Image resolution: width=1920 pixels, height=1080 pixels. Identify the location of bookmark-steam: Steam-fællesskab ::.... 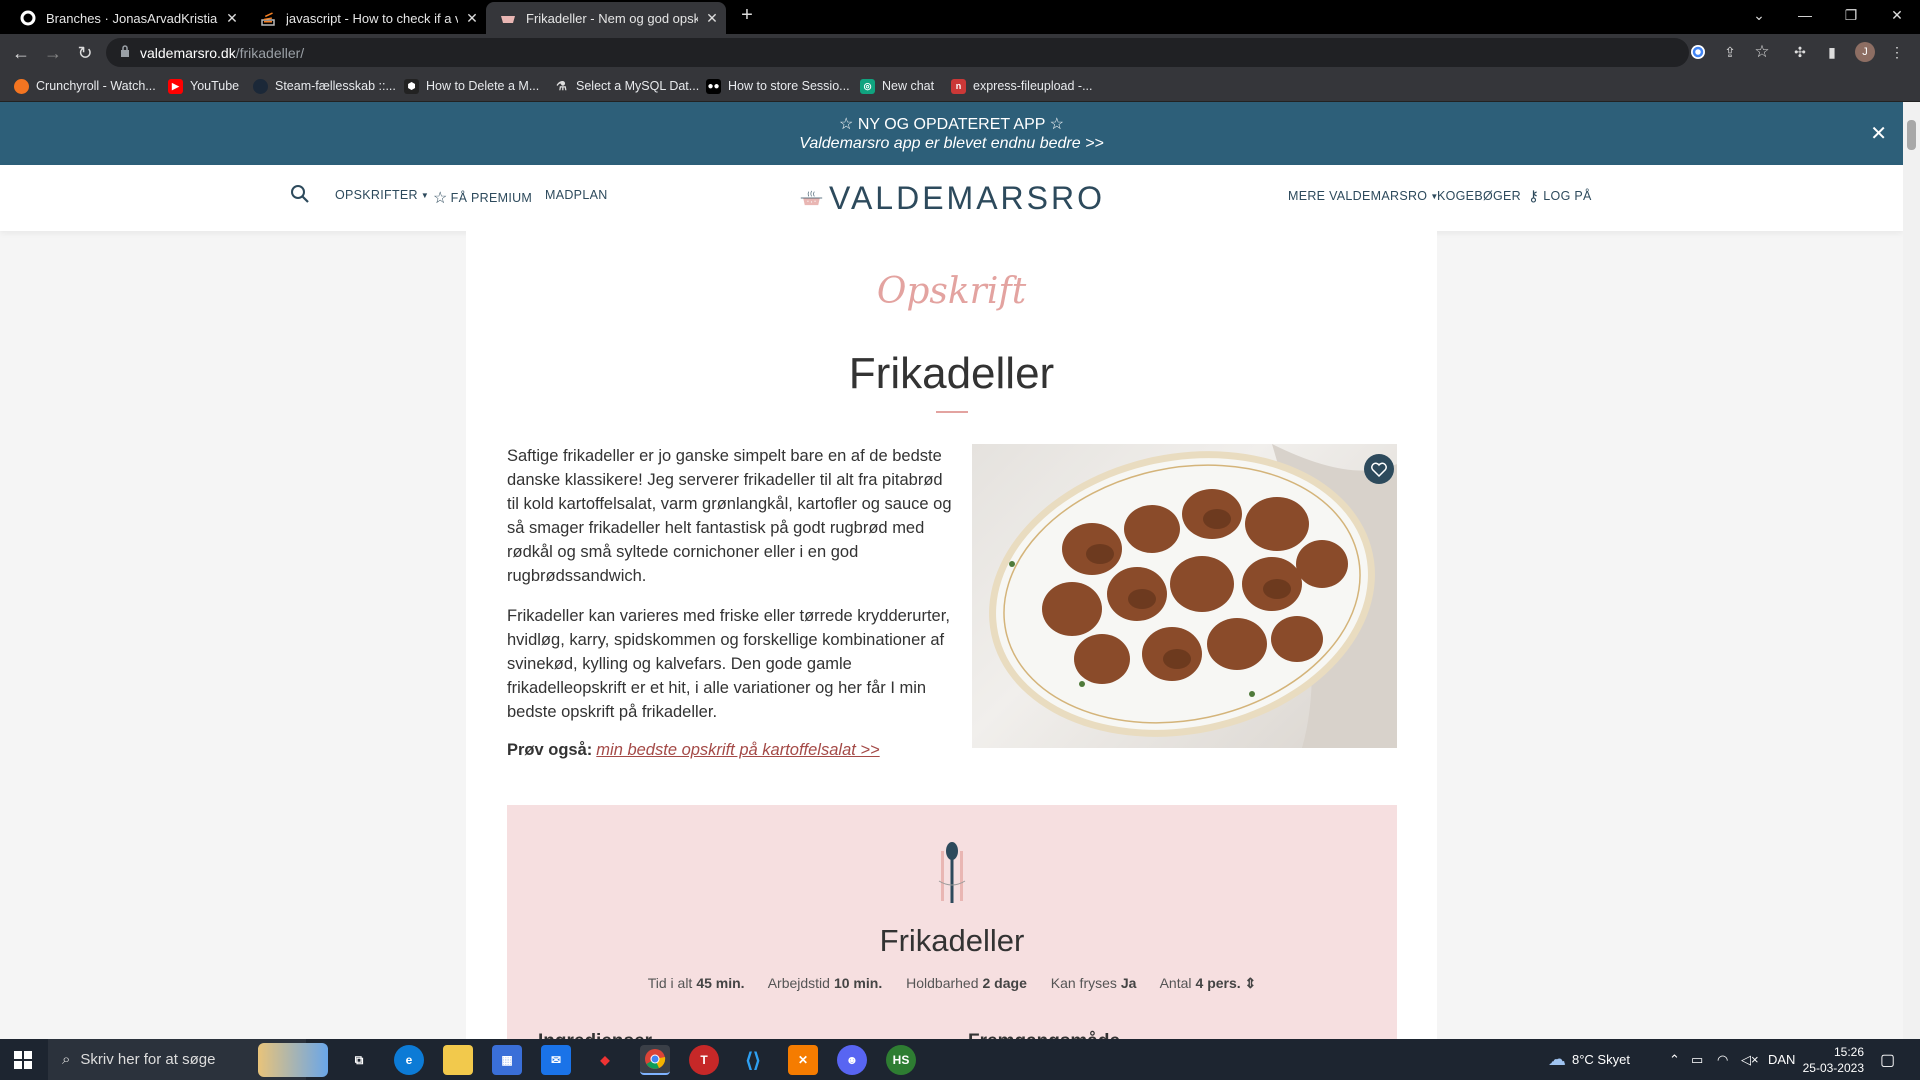
(324, 86).